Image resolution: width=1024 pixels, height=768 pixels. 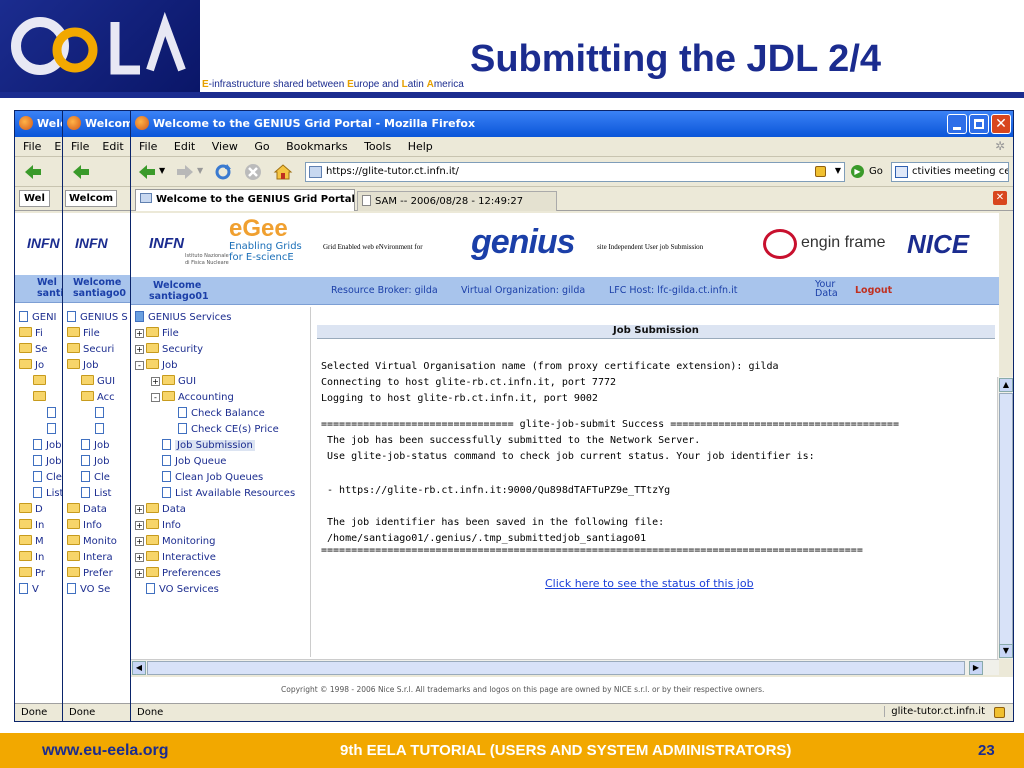 What do you see at coordinates (158, 525) in the screenshot?
I see `tree-item-info: + Info` at bounding box center [158, 525].